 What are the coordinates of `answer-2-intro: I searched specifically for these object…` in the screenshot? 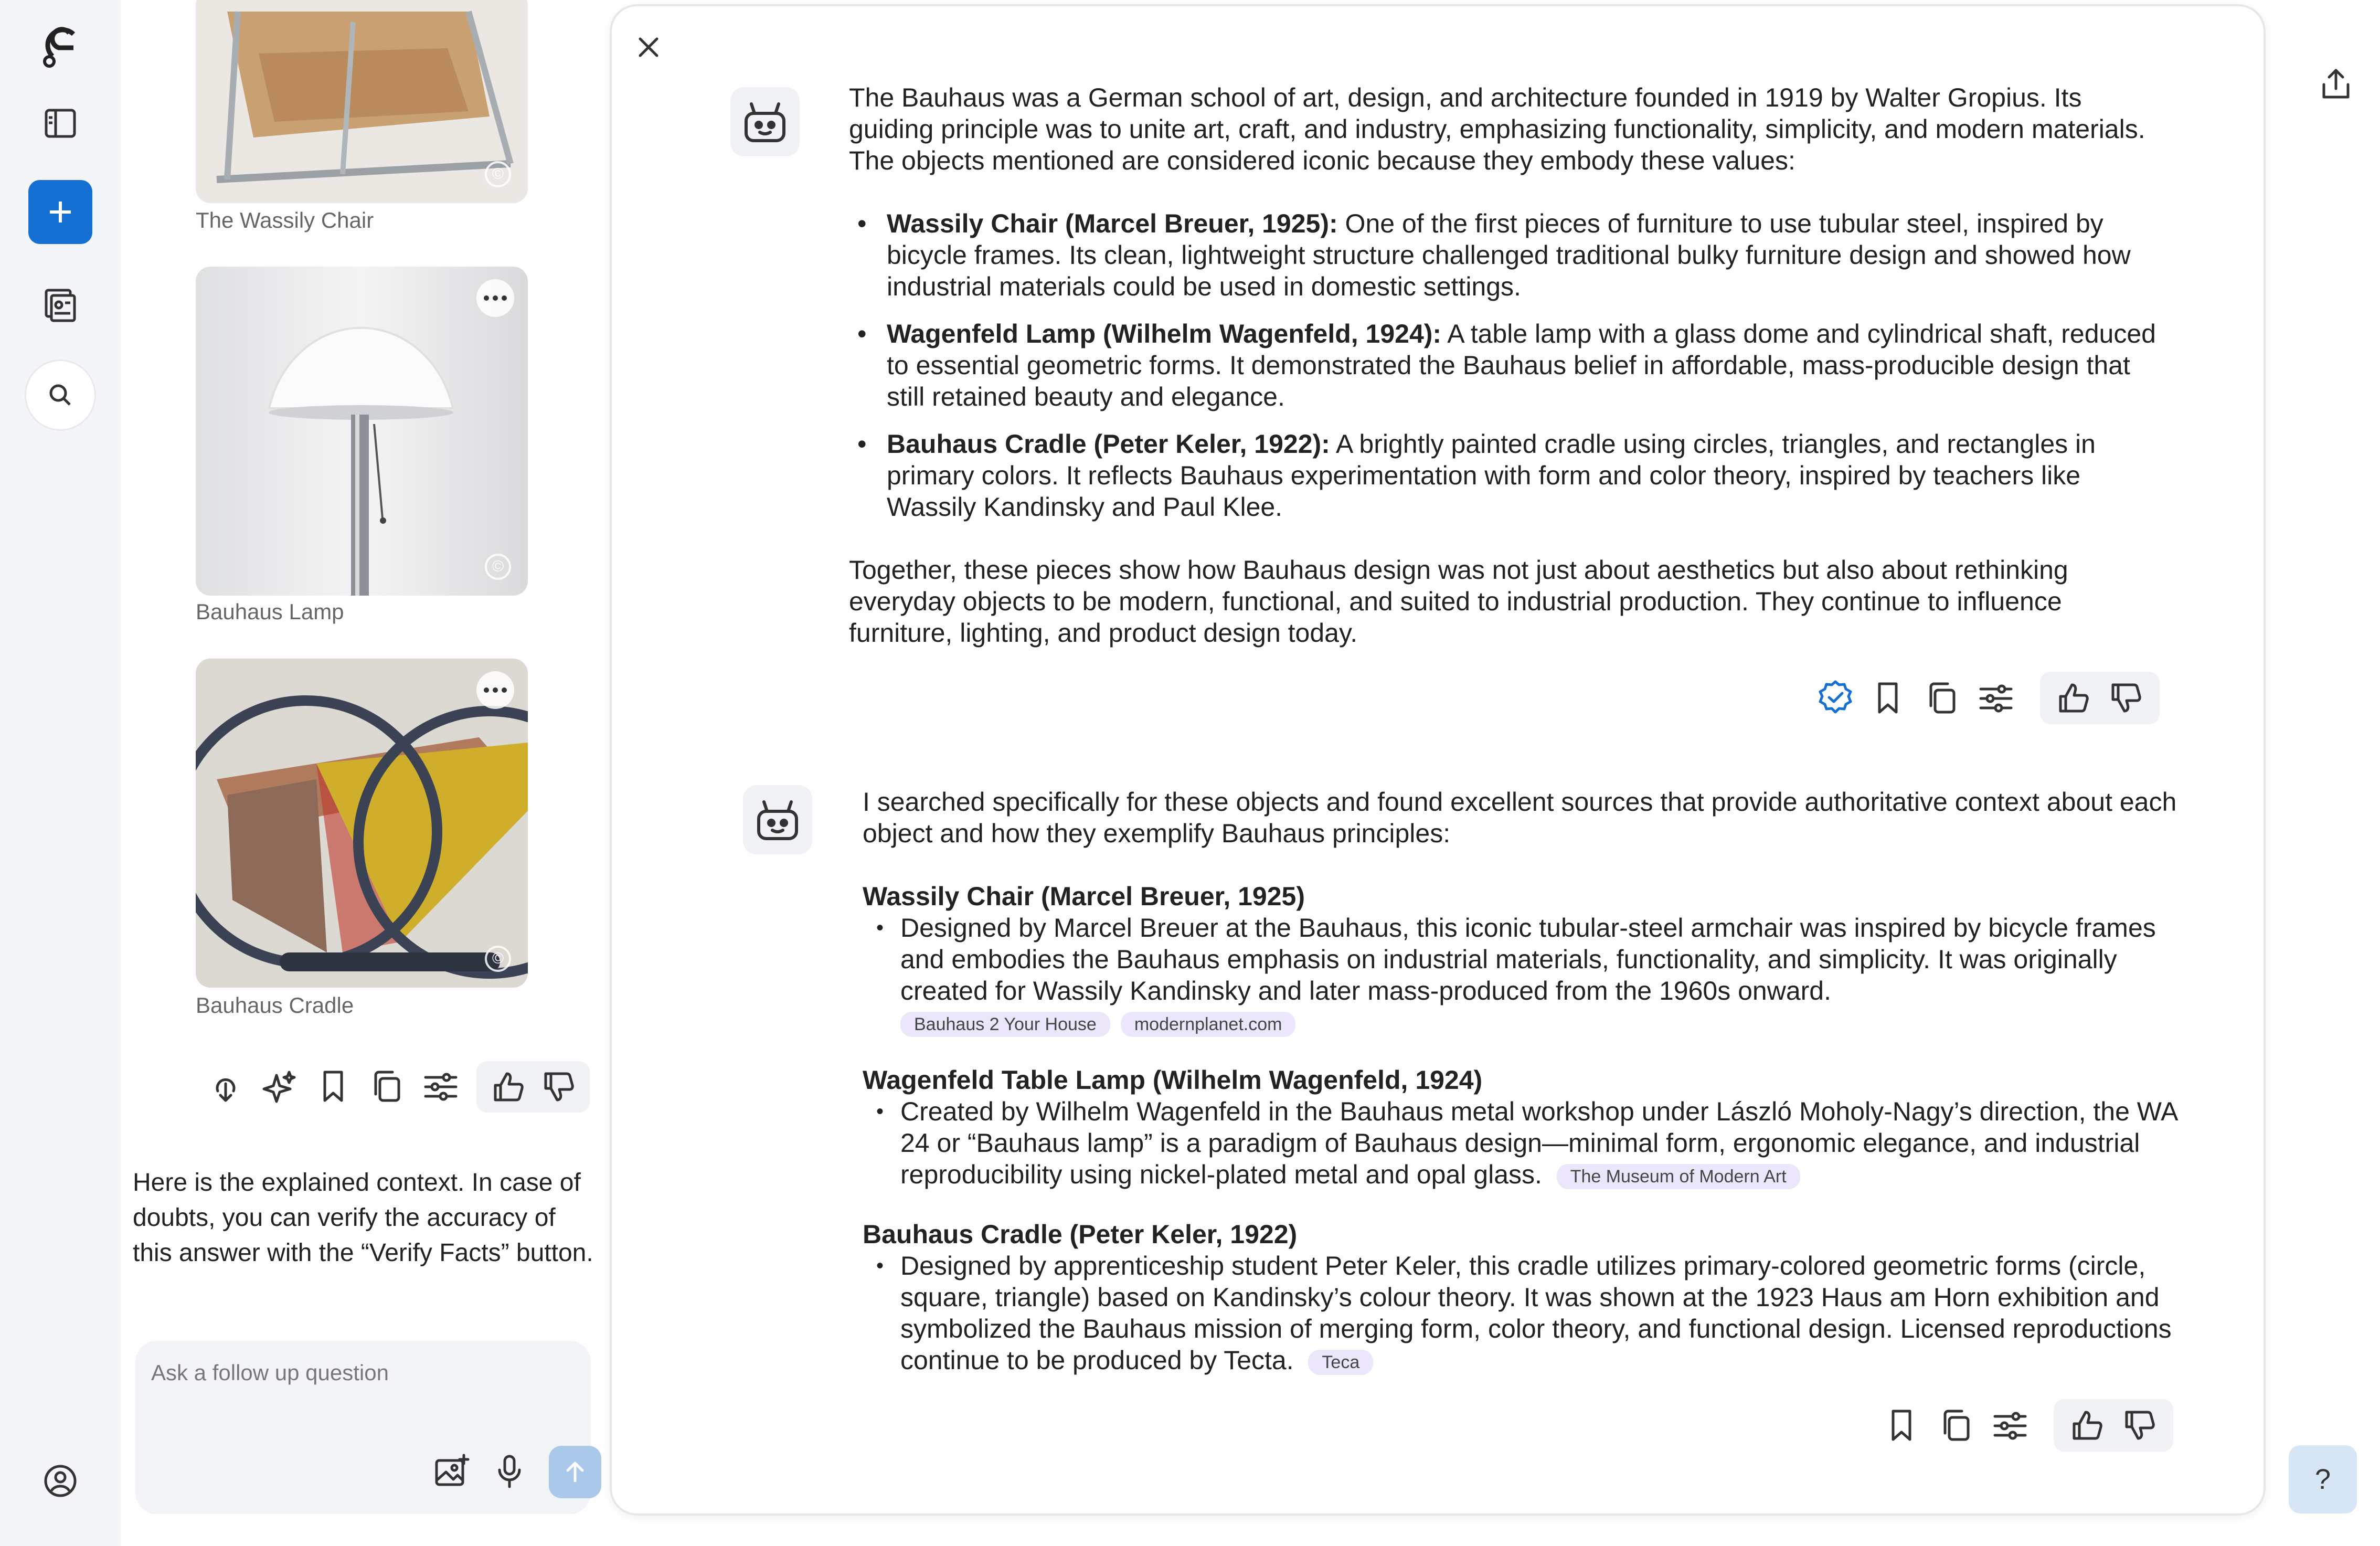 It's located at (1520, 817).